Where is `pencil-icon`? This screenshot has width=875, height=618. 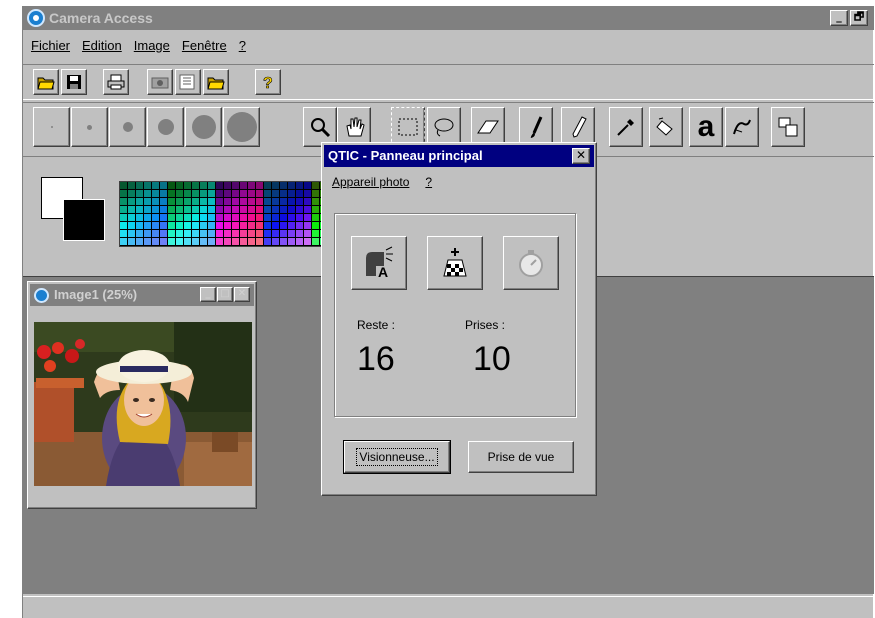 pencil-icon is located at coordinates (578, 127).